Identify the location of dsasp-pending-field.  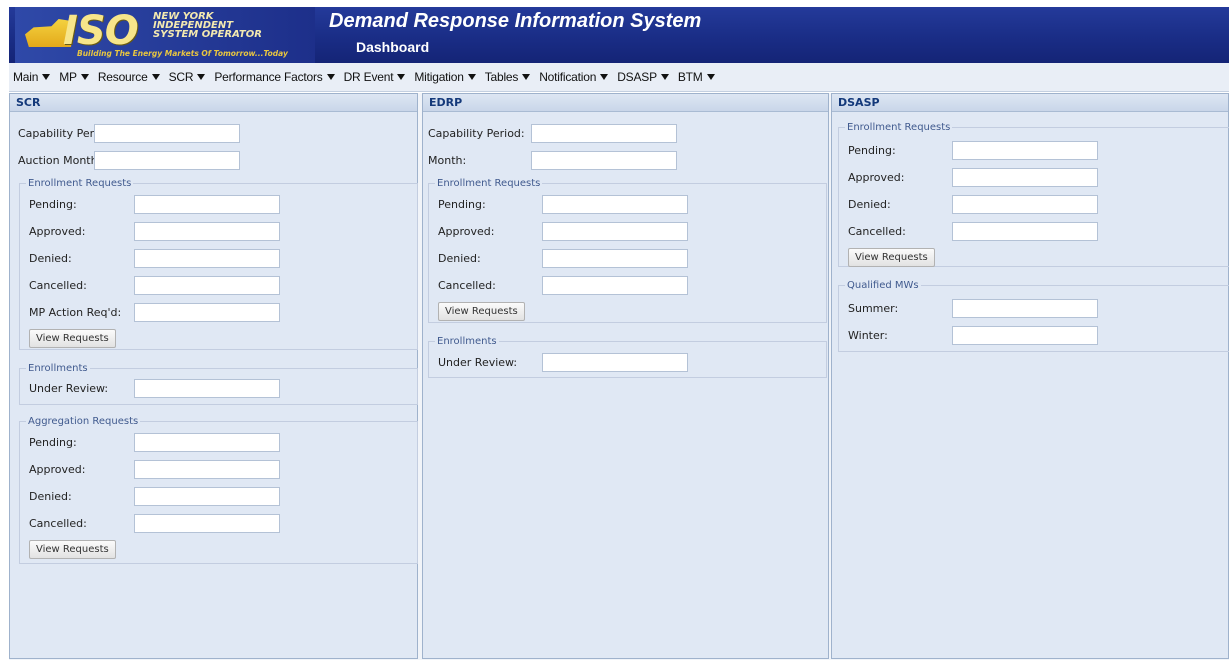
(1025, 150).